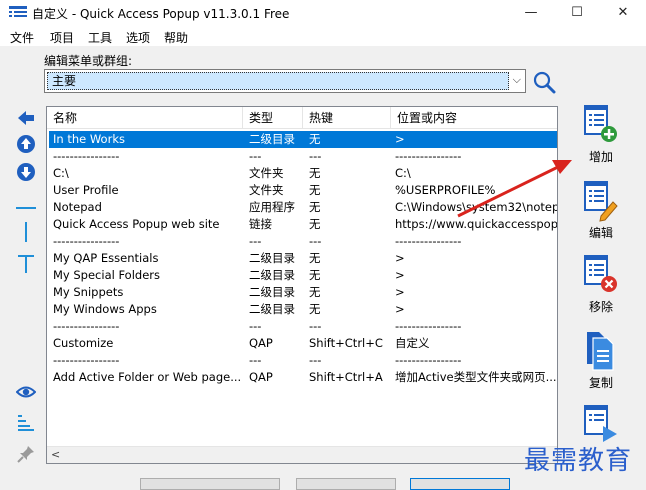  What do you see at coordinates (26, 264) in the screenshot?
I see `text-separator-icon` at bounding box center [26, 264].